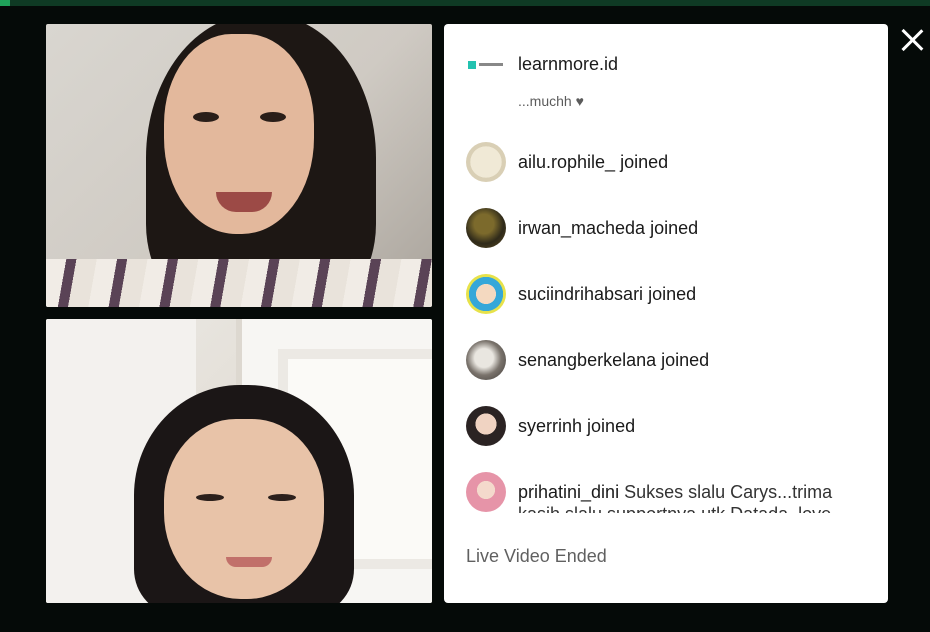 Image resolution: width=930 pixels, height=632 pixels. I want to click on comment-username: prihatini_dini, so click(568, 492).